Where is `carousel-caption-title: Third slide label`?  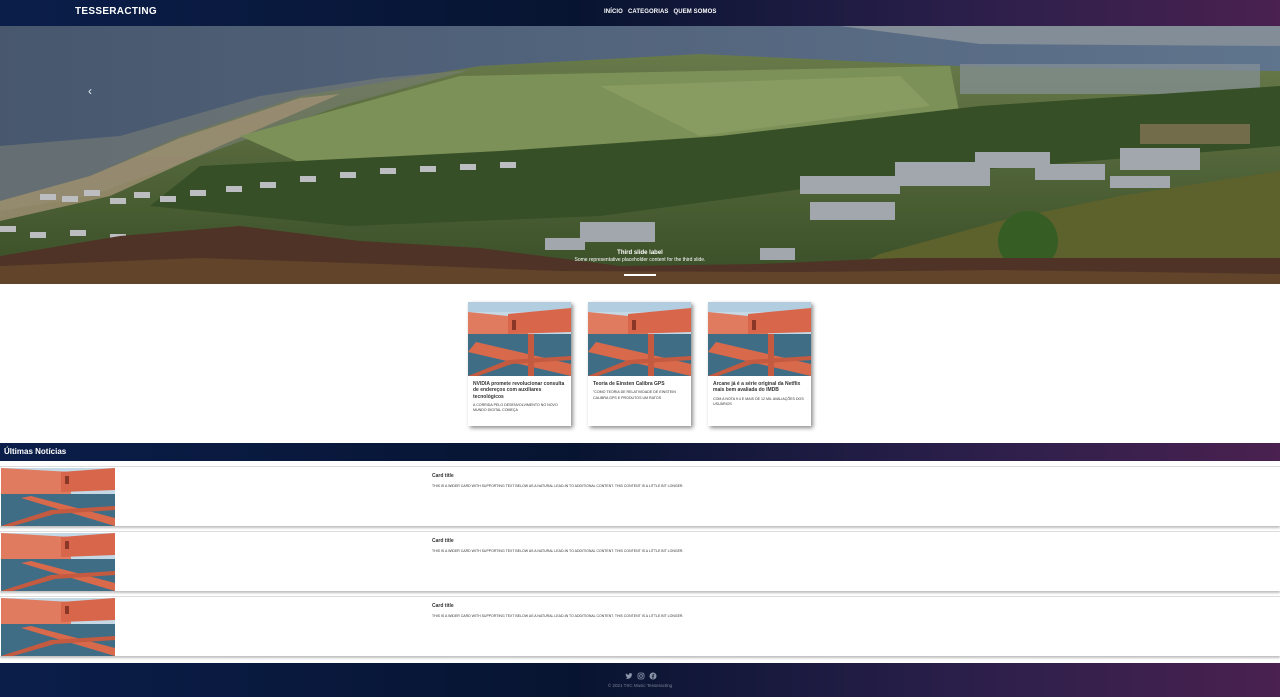
carousel-caption-title: Third slide label is located at coordinates (640, 253).